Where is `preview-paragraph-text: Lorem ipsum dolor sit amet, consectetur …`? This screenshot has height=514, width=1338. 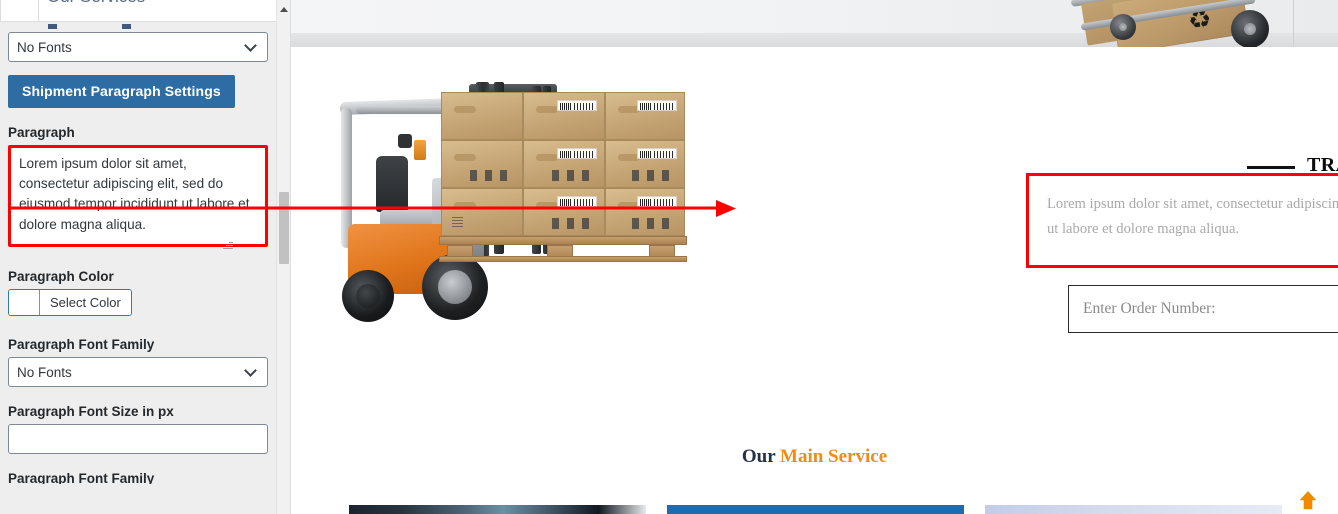 preview-paragraph-text: Lorem ipsum dolor sit amet, consectetur … is located at coordinates (1192, 216).